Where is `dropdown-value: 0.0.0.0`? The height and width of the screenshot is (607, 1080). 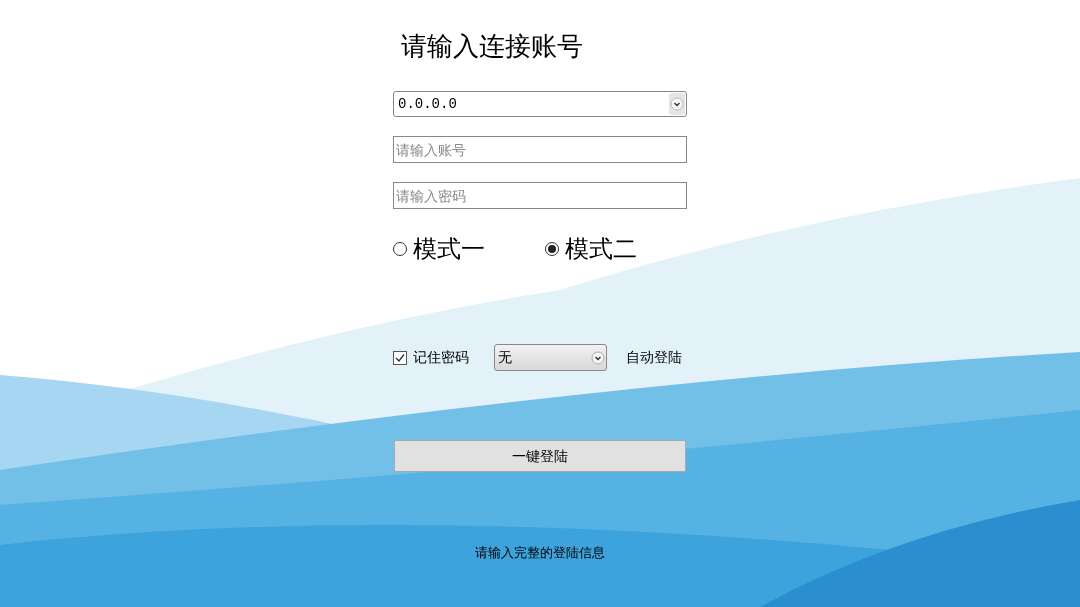 dropdown-value: 0.0.0.0 is located at coordinates (427, 104).